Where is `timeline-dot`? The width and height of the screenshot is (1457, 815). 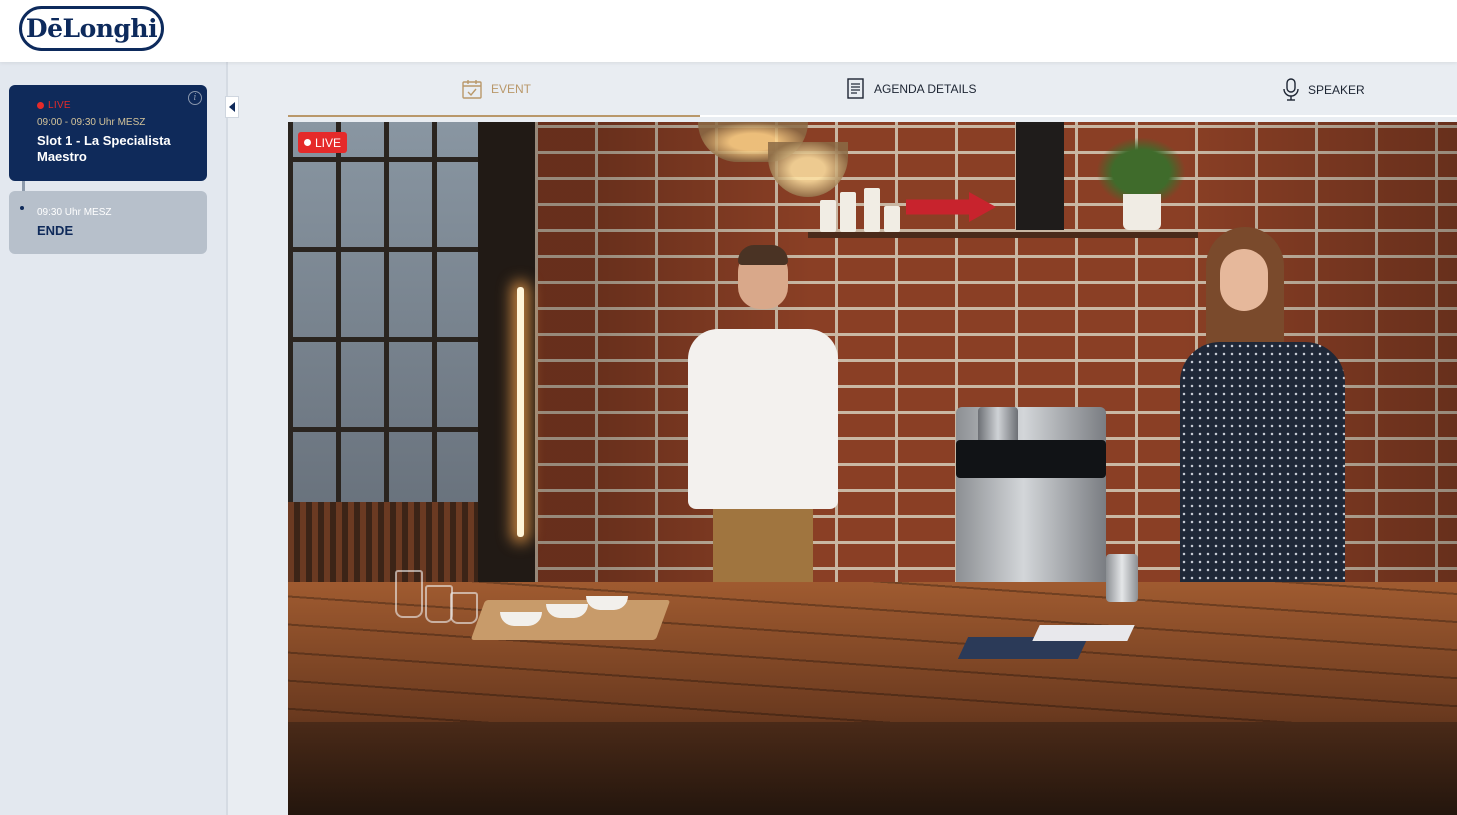
timeline-dot is located at coordinates (22, 208).